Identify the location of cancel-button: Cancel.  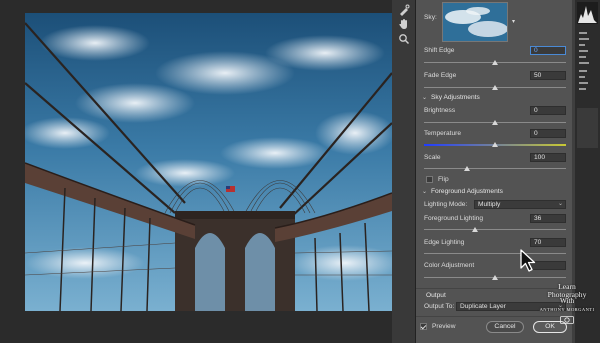
(505, 327).